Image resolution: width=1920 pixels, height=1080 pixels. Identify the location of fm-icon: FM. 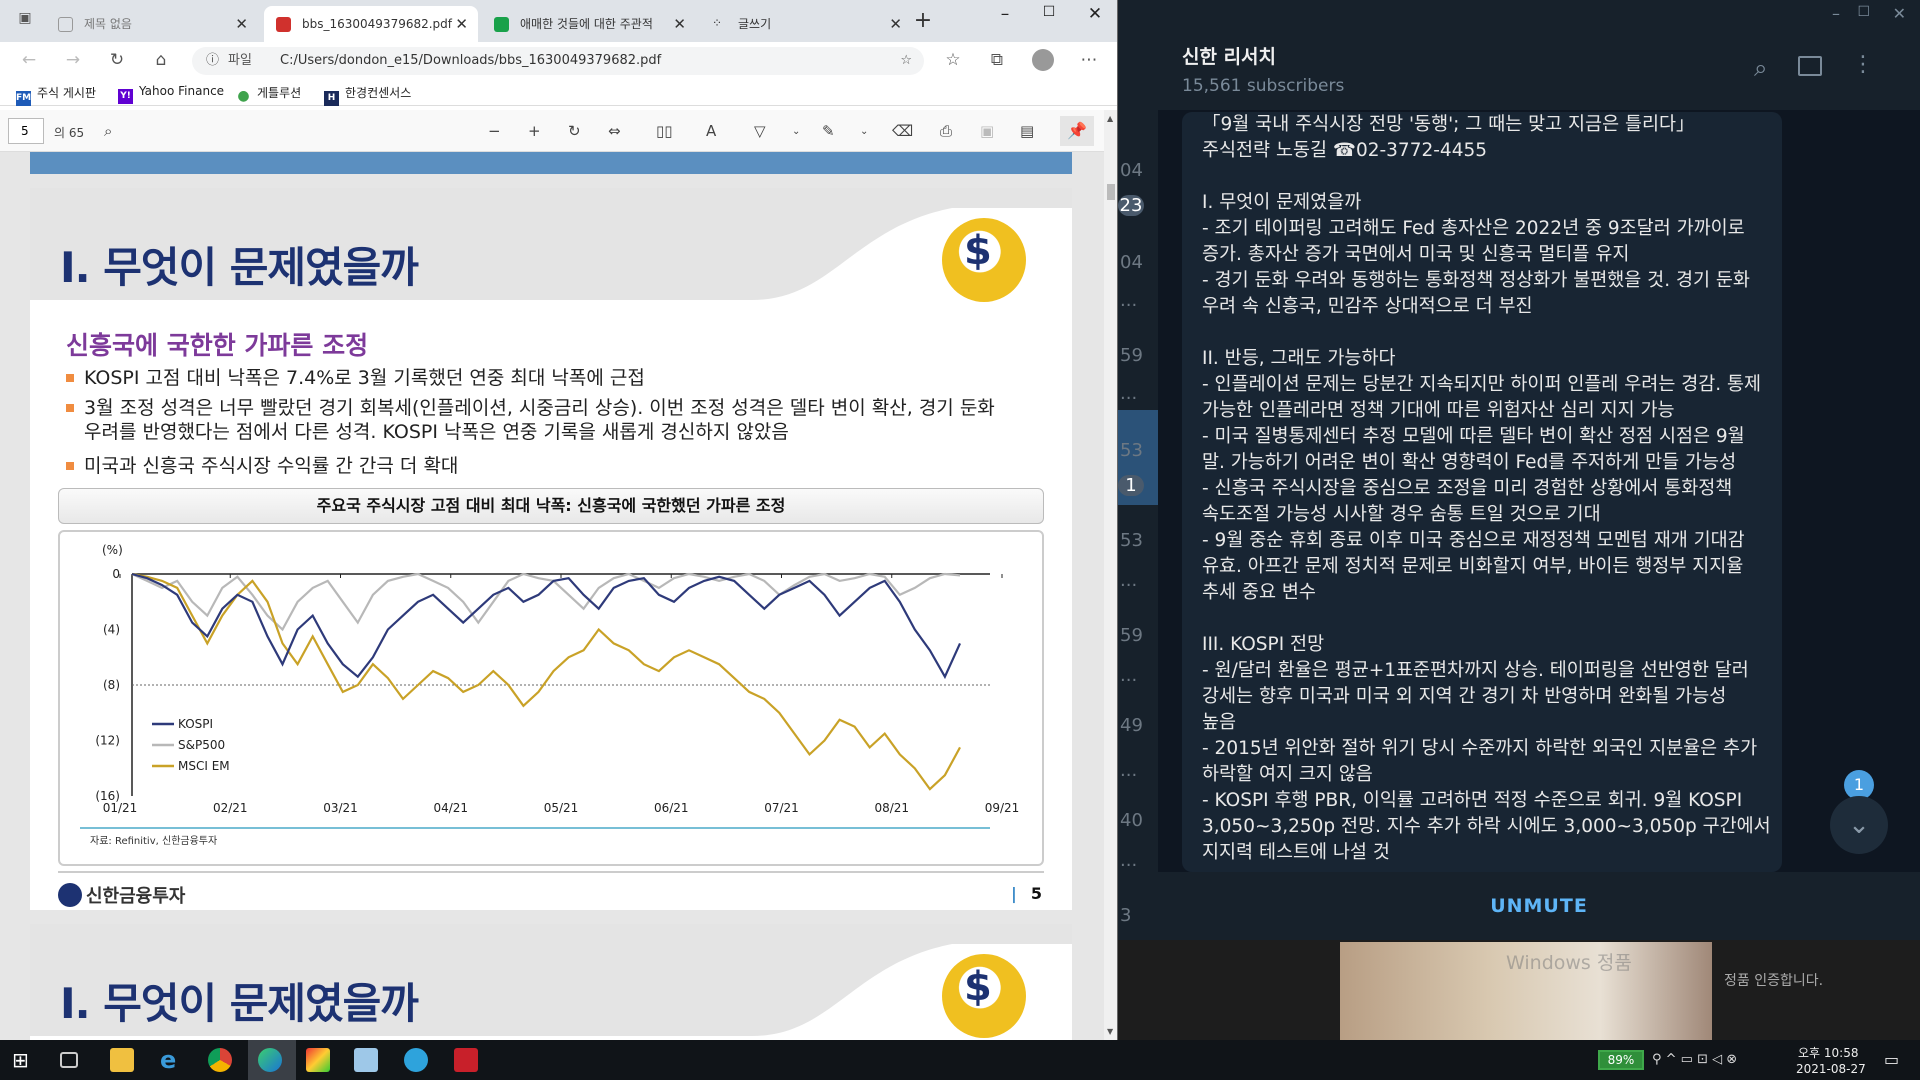
(23, 98).